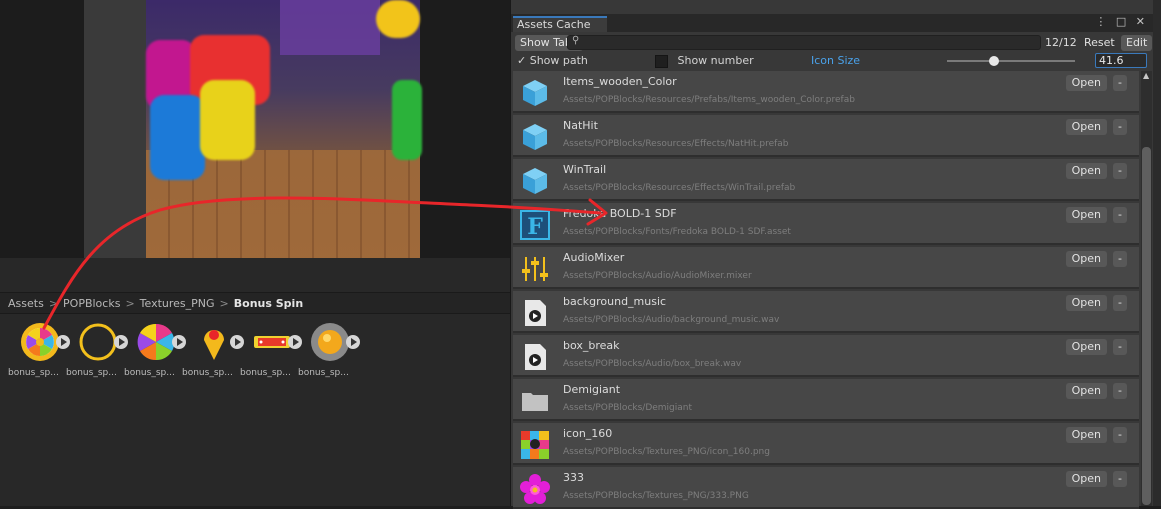 The height and width of the screenshot is (509, 1161). I want to click on audio-clip-icon, so click(535, 313).